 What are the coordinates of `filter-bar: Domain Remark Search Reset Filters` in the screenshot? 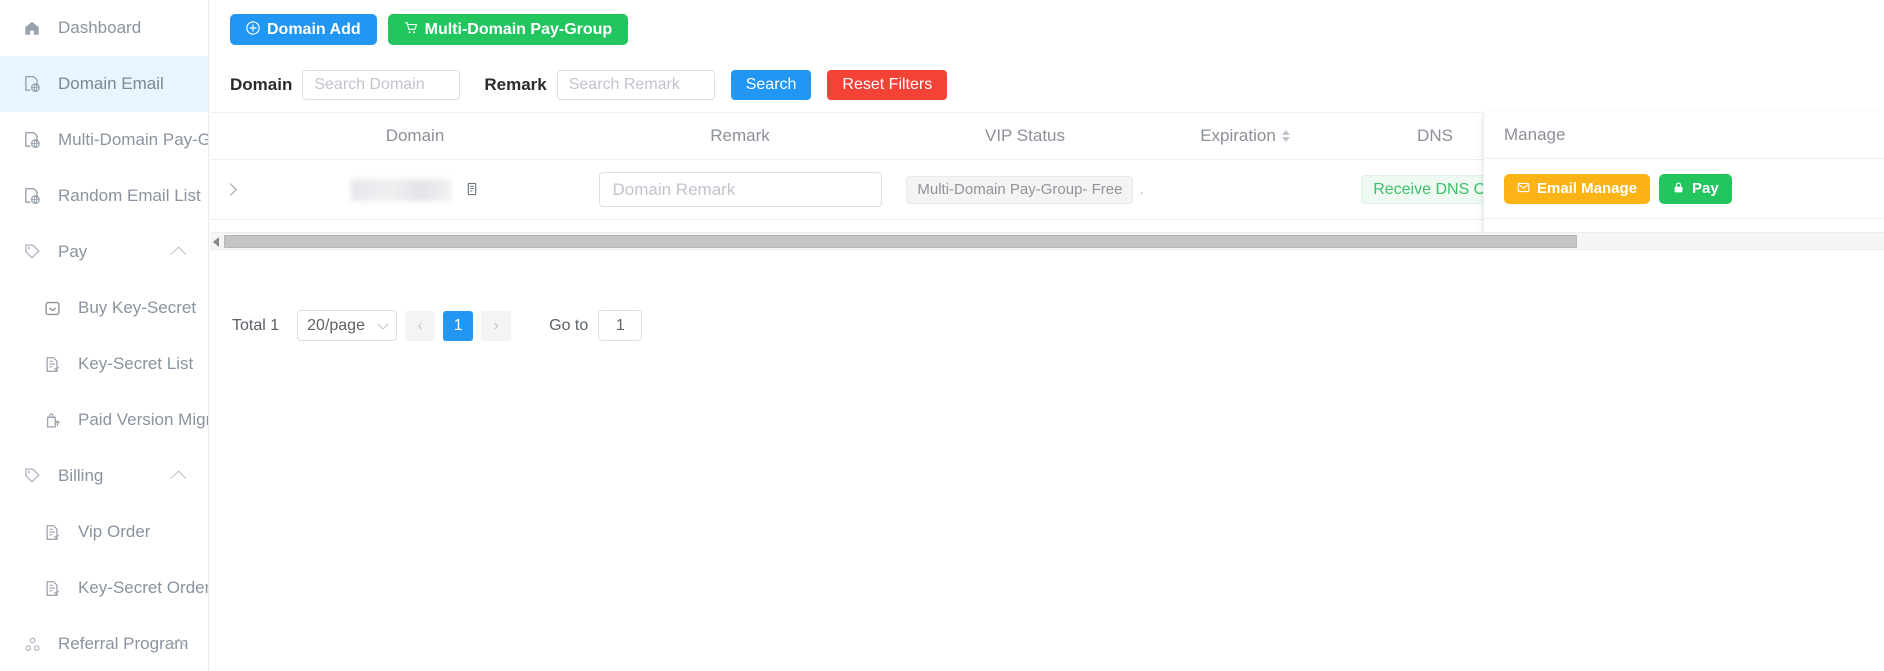 It's located at (1047, 85).